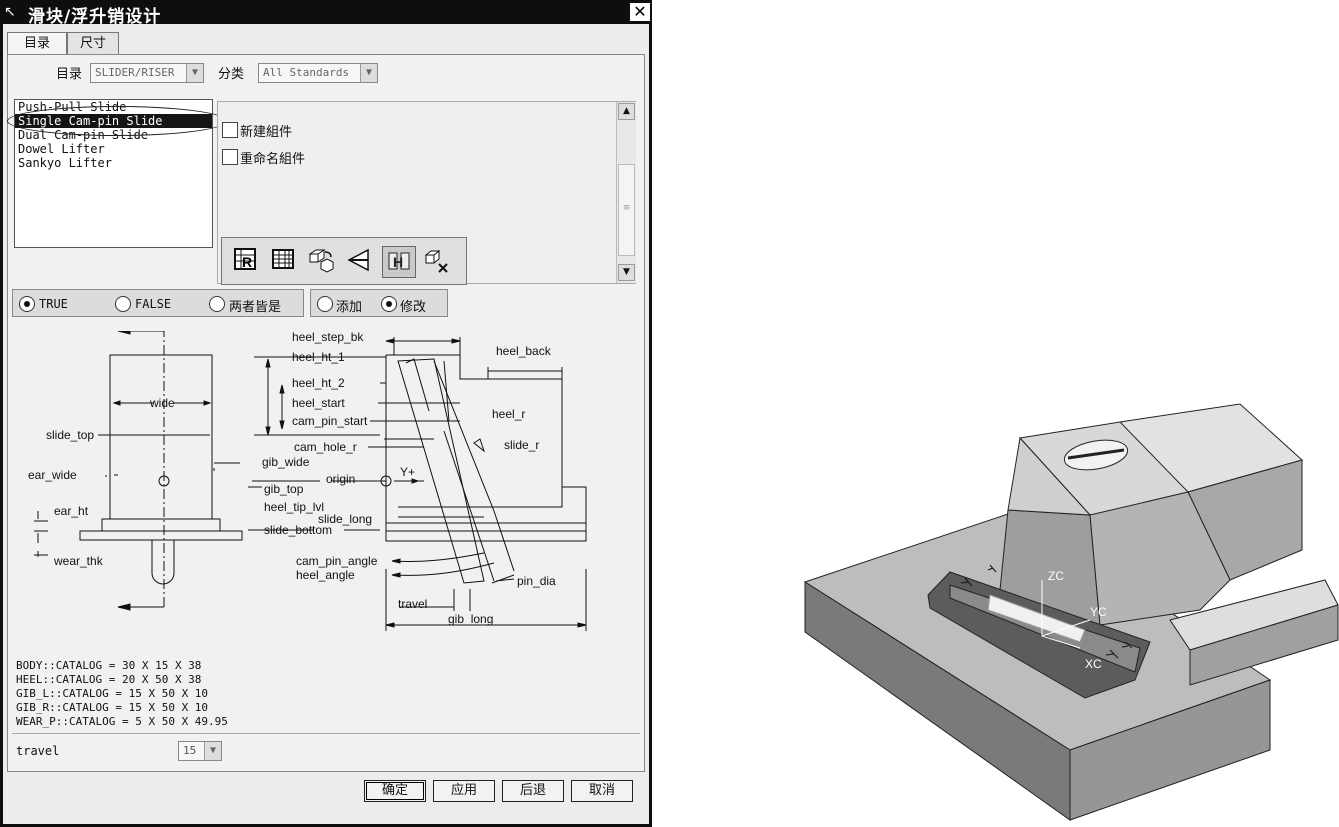 The image size is (1339, 827). I want to click on dim-wear-thk: wear_thk, so click(78, 561).